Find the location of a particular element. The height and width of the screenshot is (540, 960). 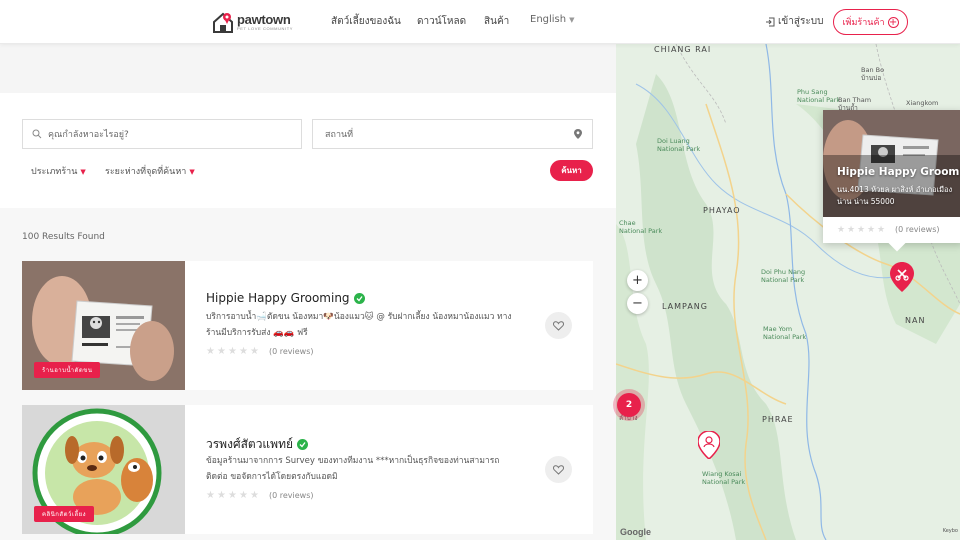

location-placeholder: สถานที่ is located at coordinates (339, 135).